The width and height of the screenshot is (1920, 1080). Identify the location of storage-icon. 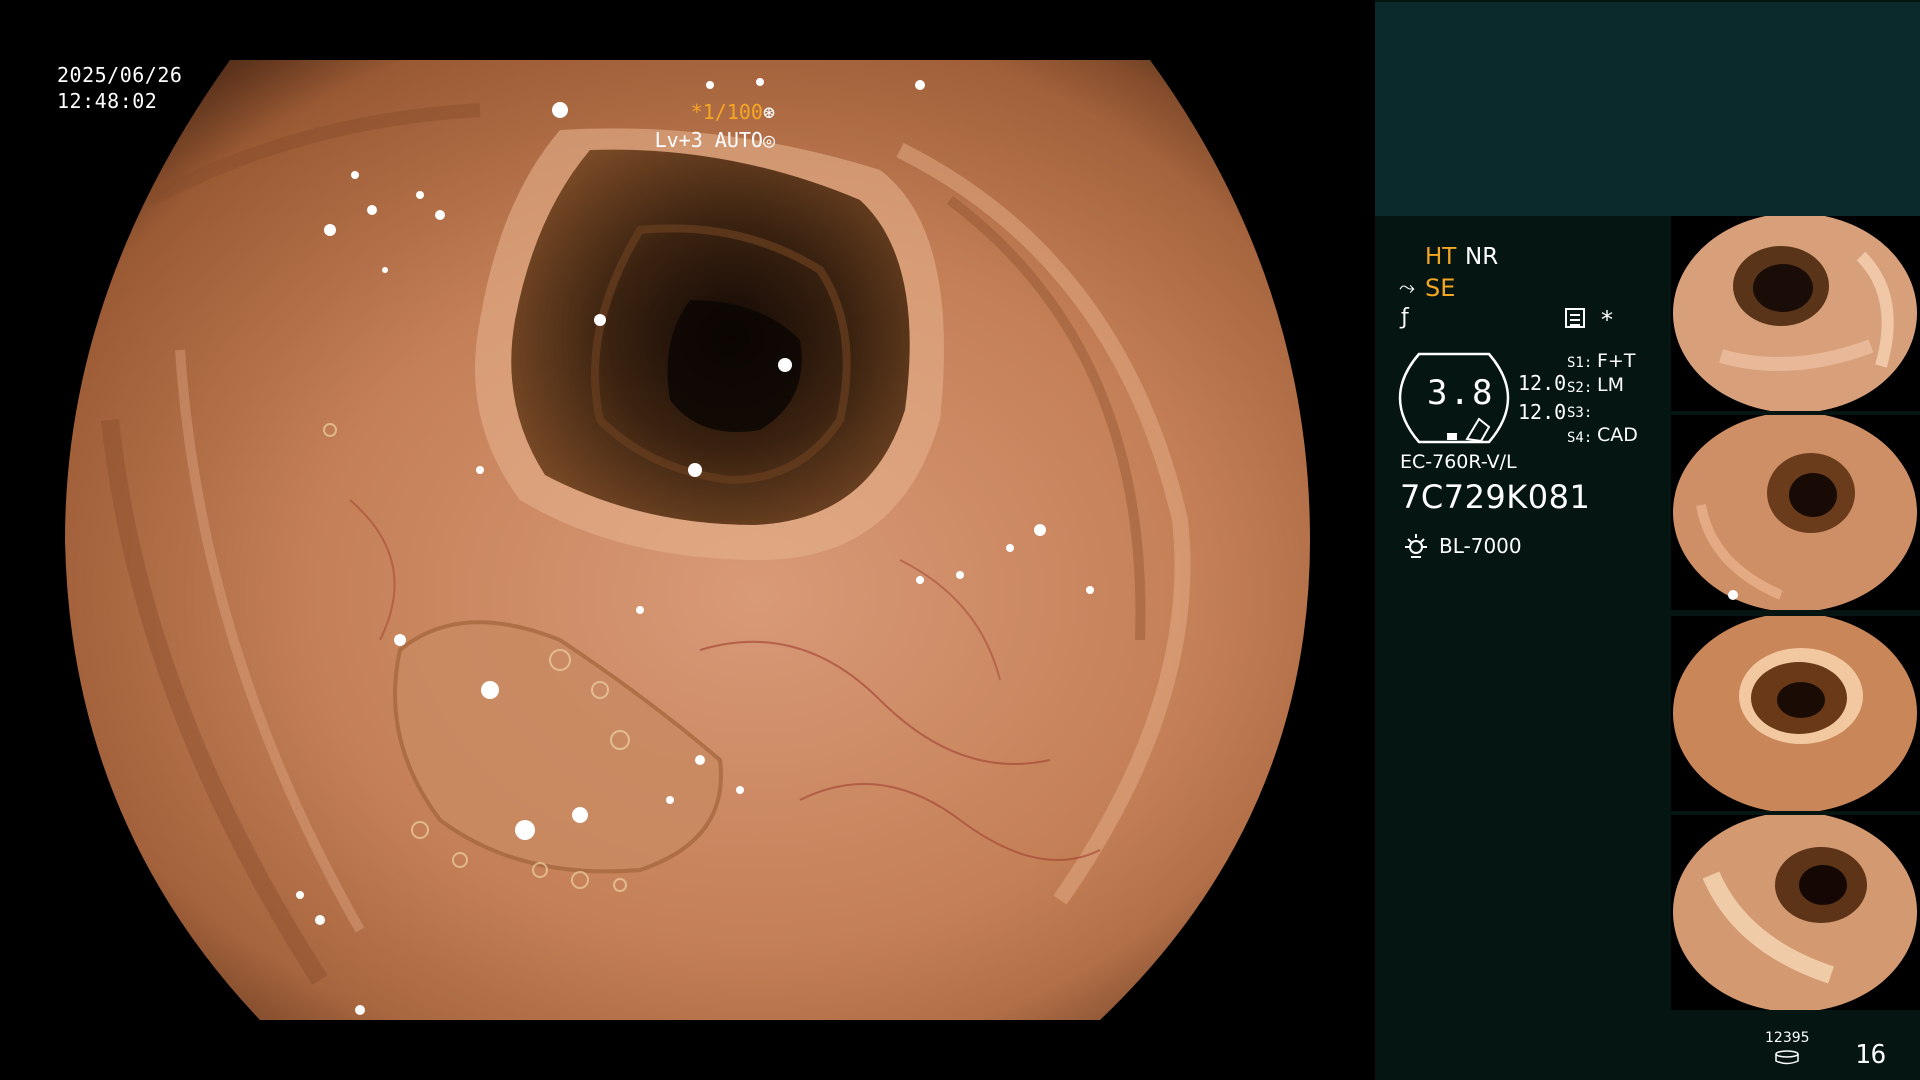
(1787, 1057).